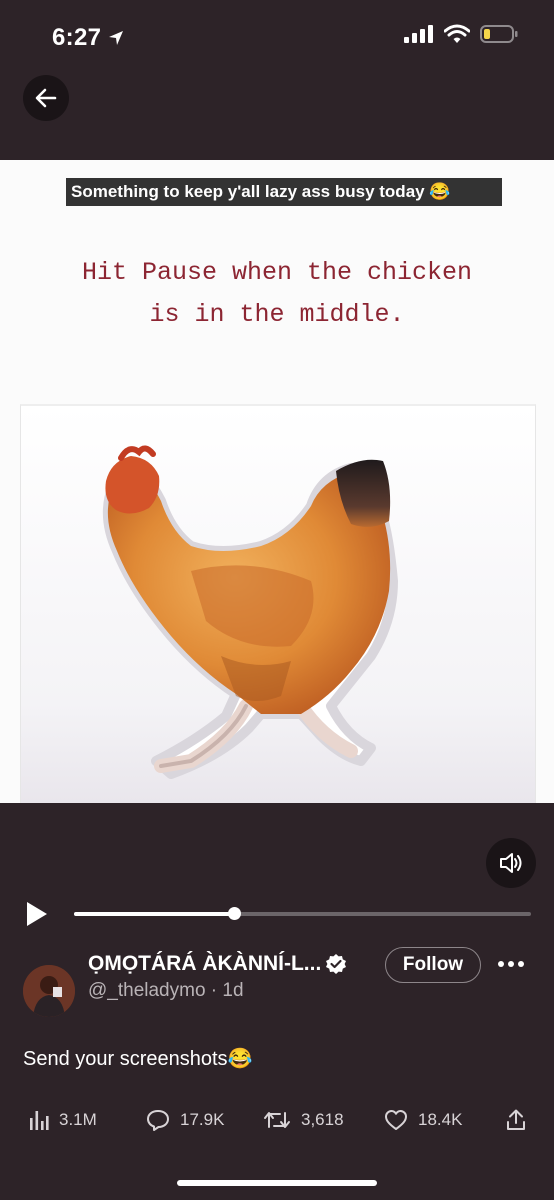  What do you see at coordinates (433, 965) in the screenshot?
I see `follow-button: Follow` at bounding box center [433, 965].